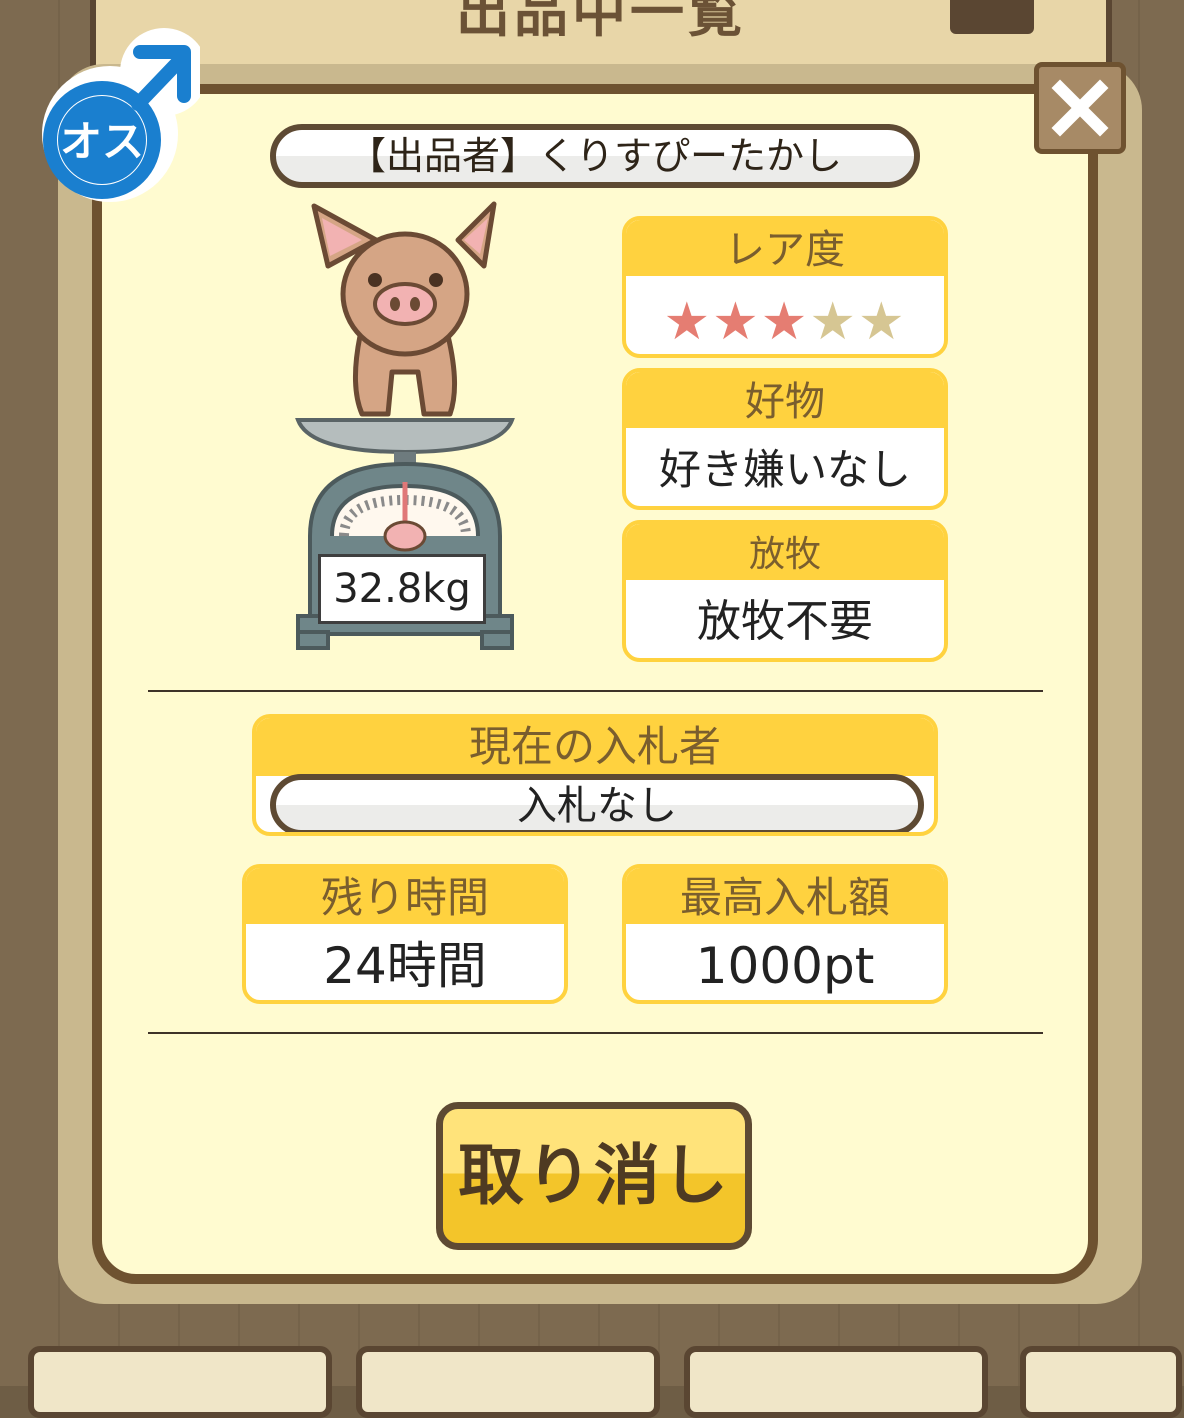 This screenshot has width=1184, height=1418. Describe the element at coordinates (784, 469) in the screenshot. I see `favorite-food-value: 好き嫌いなし` at that location.